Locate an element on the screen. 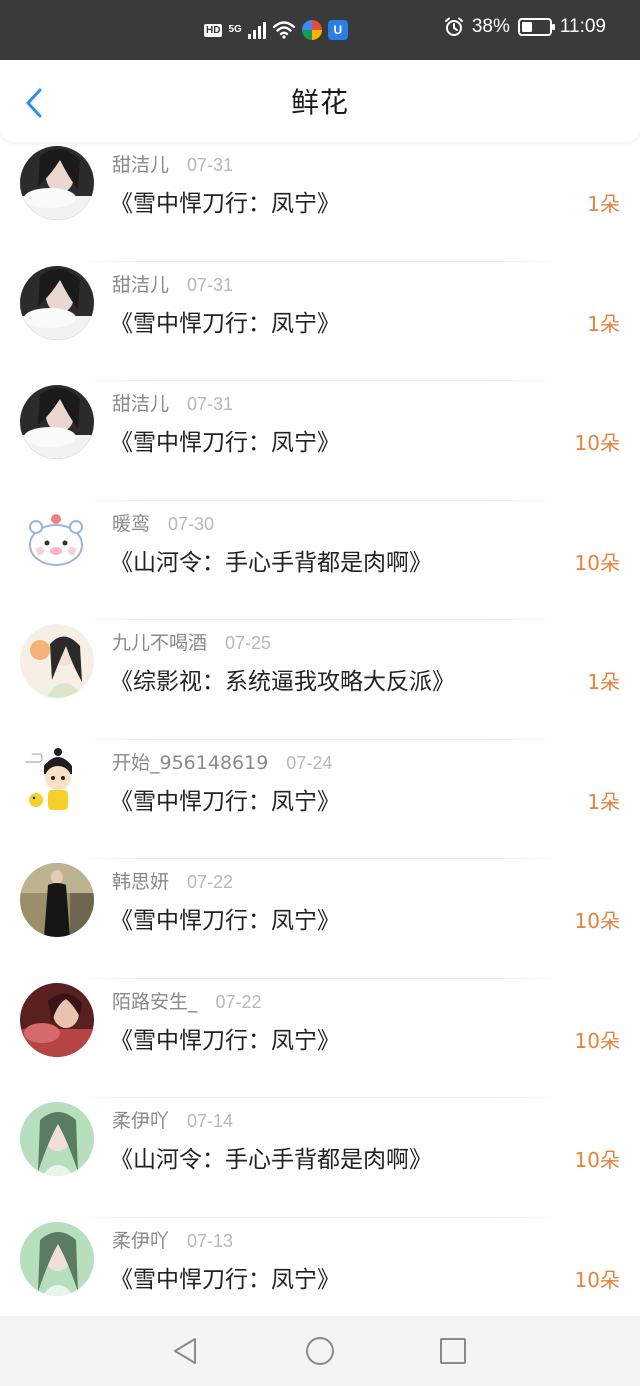 Image resolution: width=640 pixels, height=1386 pixels. status-right: 38% 11:09 is located at coordinates (525, 27).